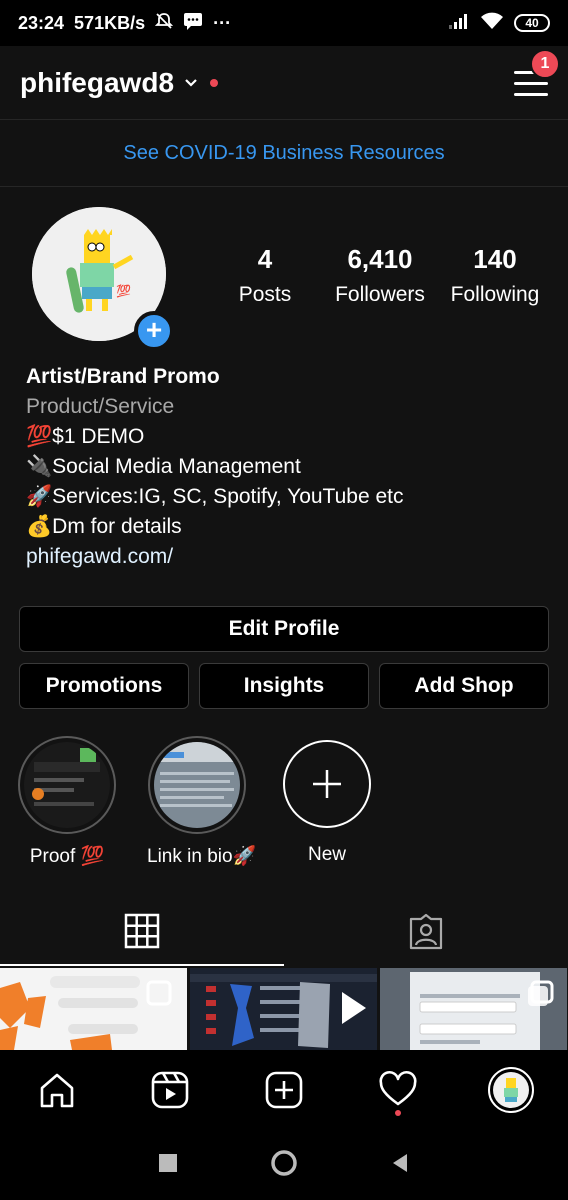 This screenshot has height=1200, width=568. What do you see at coordinates (191, 82) in the screenshot?
I see `chevron-down-icon` at bounding box center [191, 82].